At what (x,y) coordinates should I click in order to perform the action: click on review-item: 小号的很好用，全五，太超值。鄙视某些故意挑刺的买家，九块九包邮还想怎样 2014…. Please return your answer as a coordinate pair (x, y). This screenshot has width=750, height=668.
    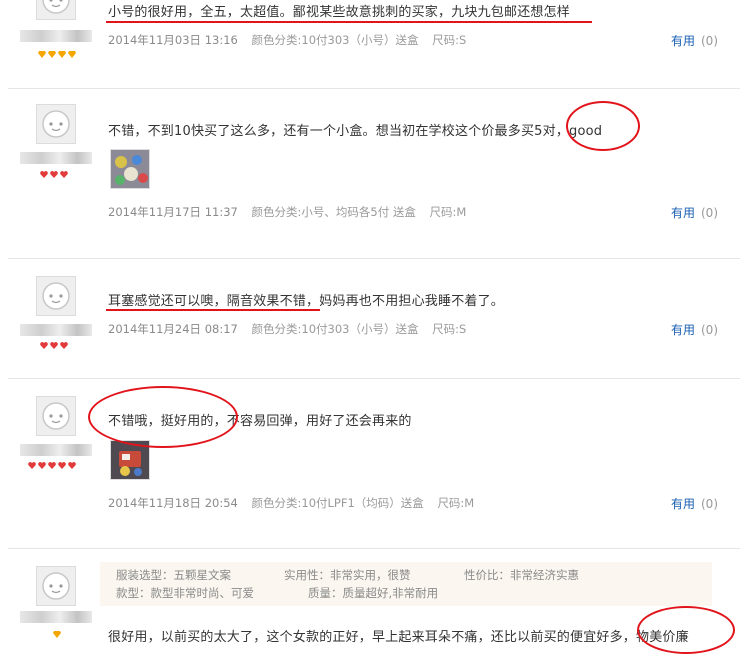
    Looking at the image, I should click on (374, 44).